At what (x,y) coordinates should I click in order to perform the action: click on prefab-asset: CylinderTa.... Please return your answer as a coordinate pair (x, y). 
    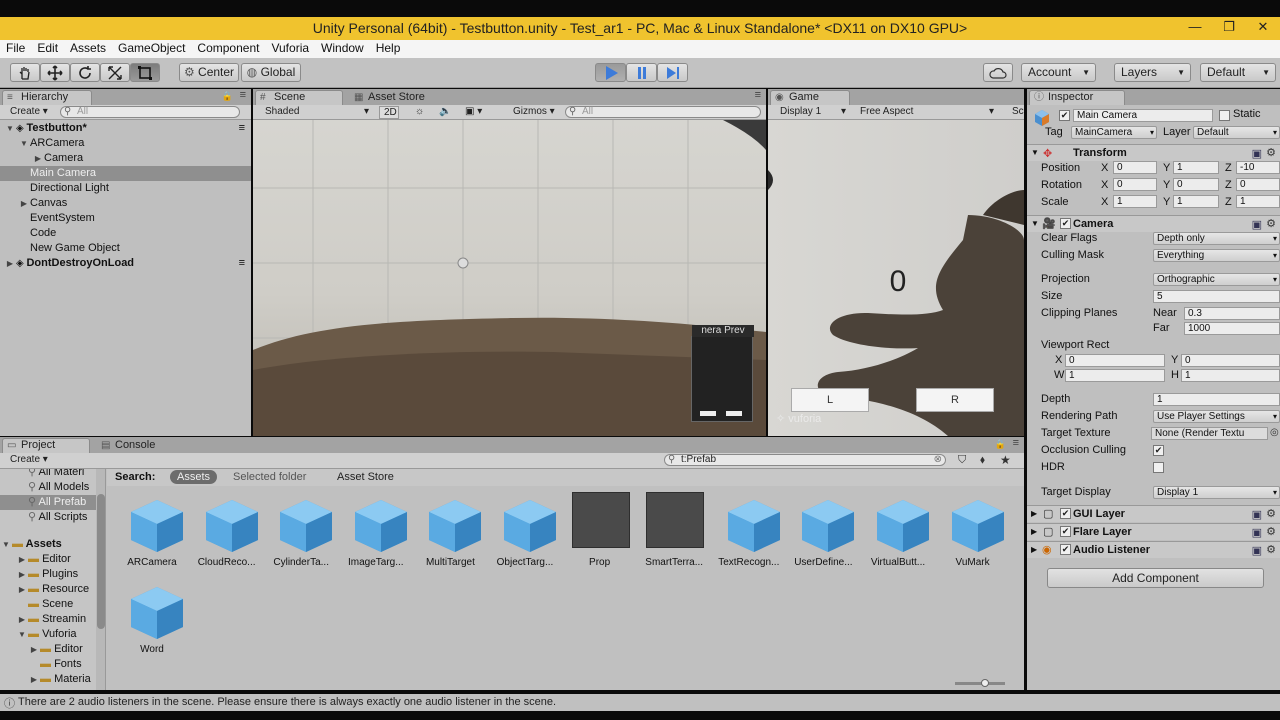
    Looking at the image, I should click on (301, 532).